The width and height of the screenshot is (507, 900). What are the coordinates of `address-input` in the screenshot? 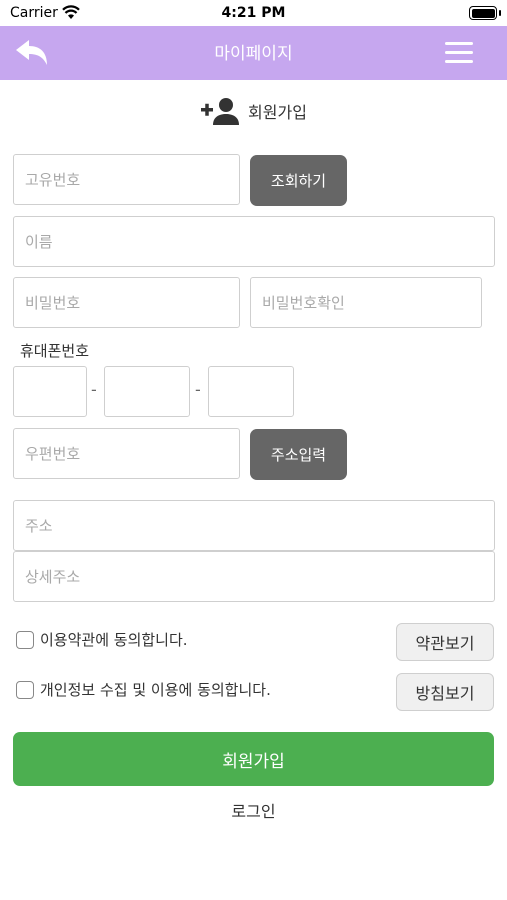 It's located at (254, 525).